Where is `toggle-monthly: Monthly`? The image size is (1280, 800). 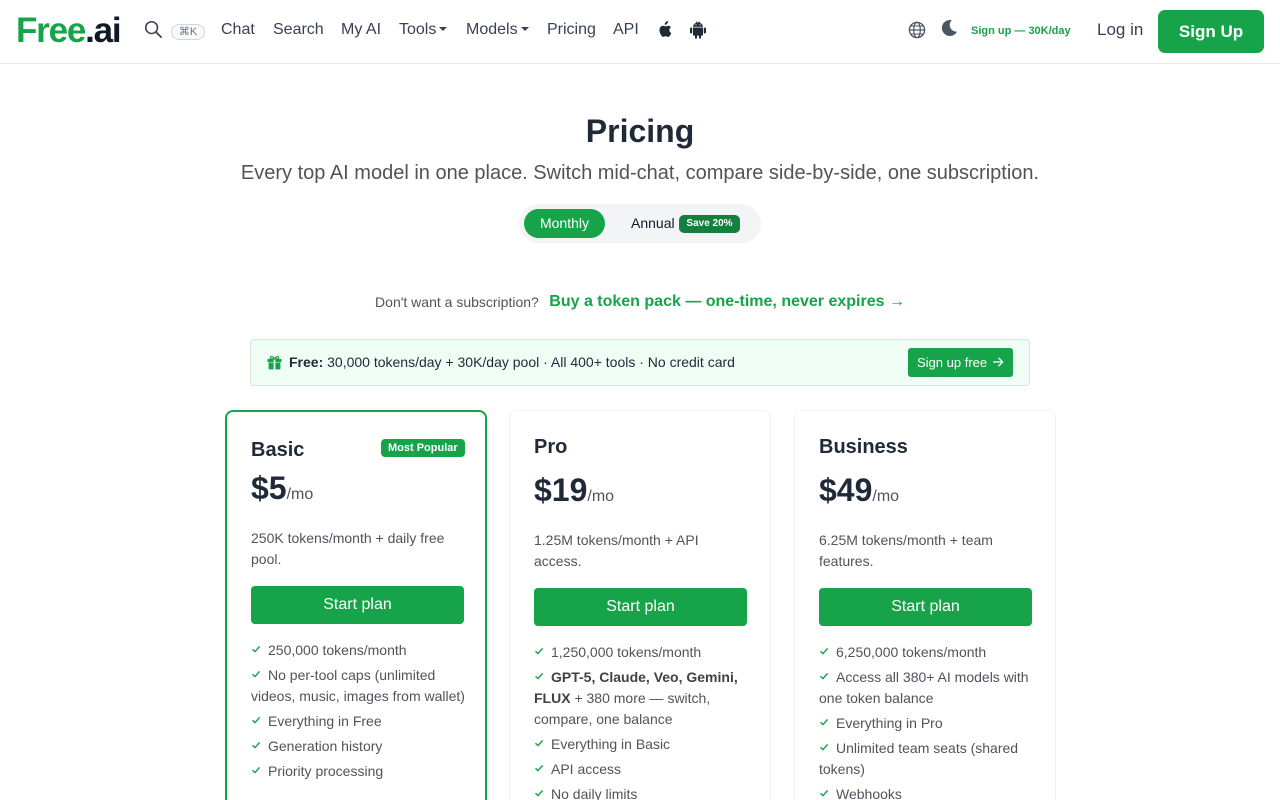 toggle-monthly: Monthly is located at coordinates (564, 223).